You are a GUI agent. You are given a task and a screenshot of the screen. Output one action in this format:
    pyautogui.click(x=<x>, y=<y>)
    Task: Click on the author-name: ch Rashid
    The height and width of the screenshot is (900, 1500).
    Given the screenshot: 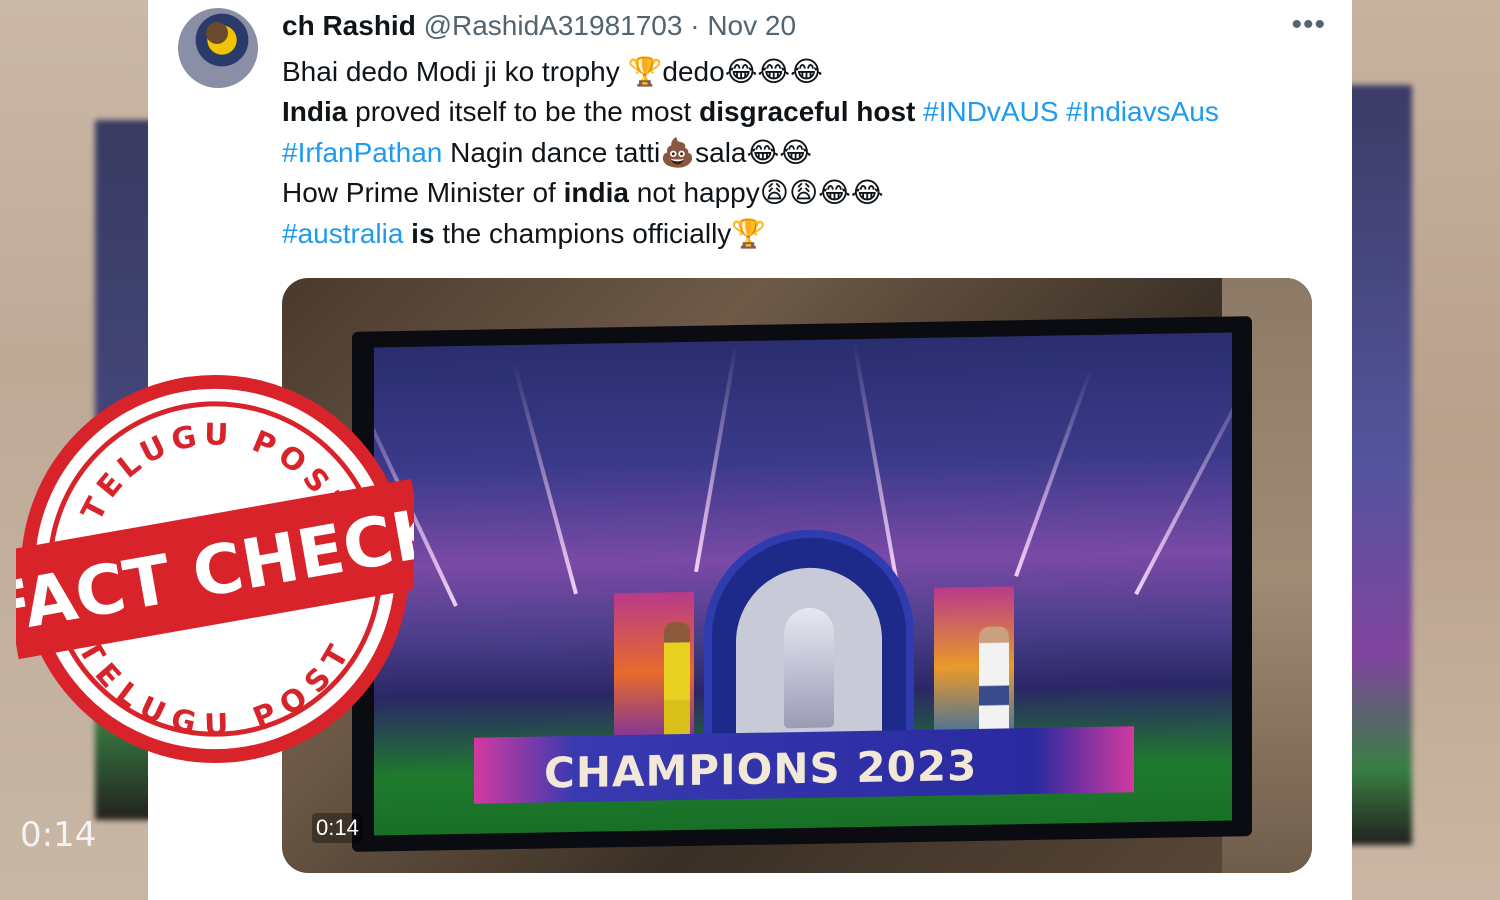 What is the action you would take?
    pyautogui.click(x=349, y=25)
    